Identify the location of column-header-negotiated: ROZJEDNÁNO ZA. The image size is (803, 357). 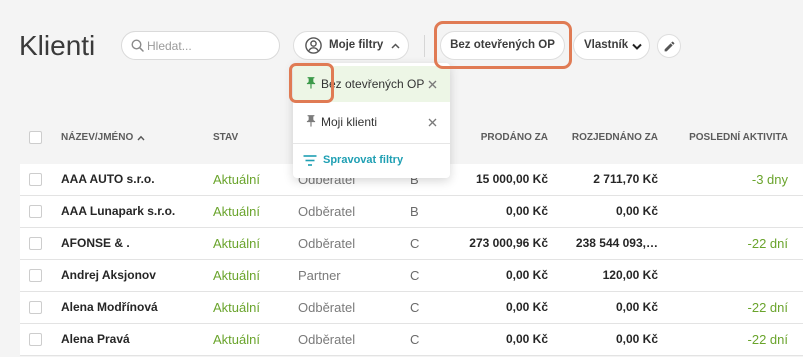
(593, 138).